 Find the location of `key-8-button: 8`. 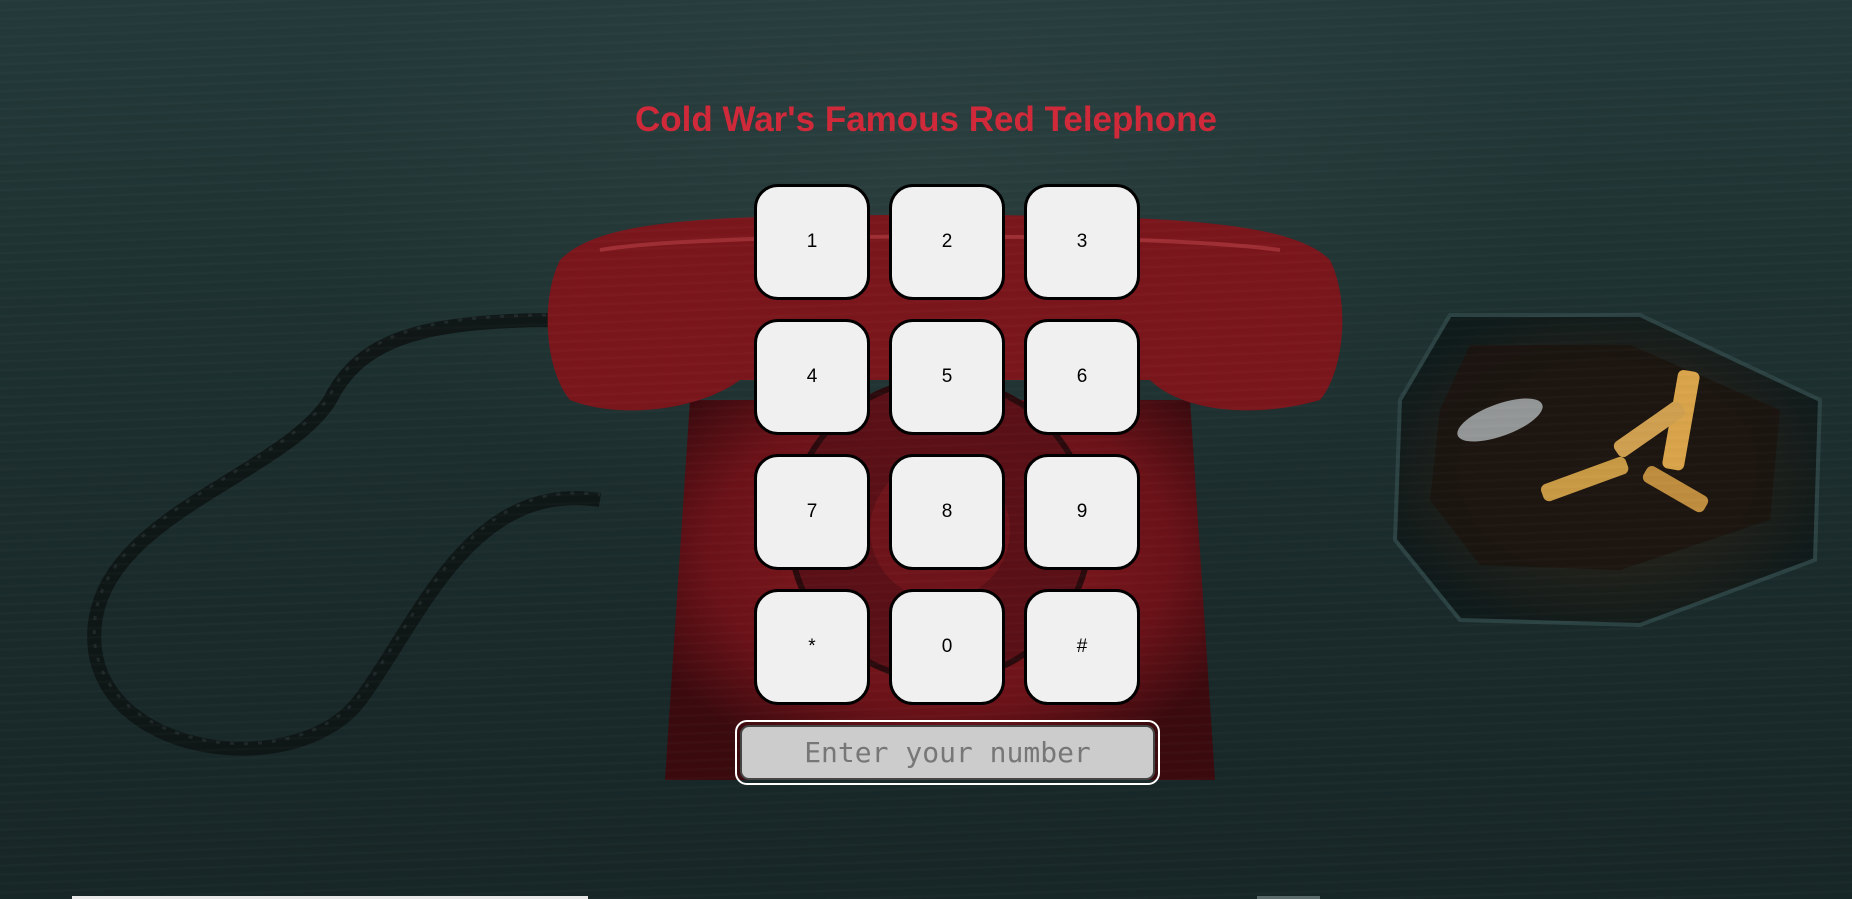

key-8-button: 8 is located at coordinates (947, 512).